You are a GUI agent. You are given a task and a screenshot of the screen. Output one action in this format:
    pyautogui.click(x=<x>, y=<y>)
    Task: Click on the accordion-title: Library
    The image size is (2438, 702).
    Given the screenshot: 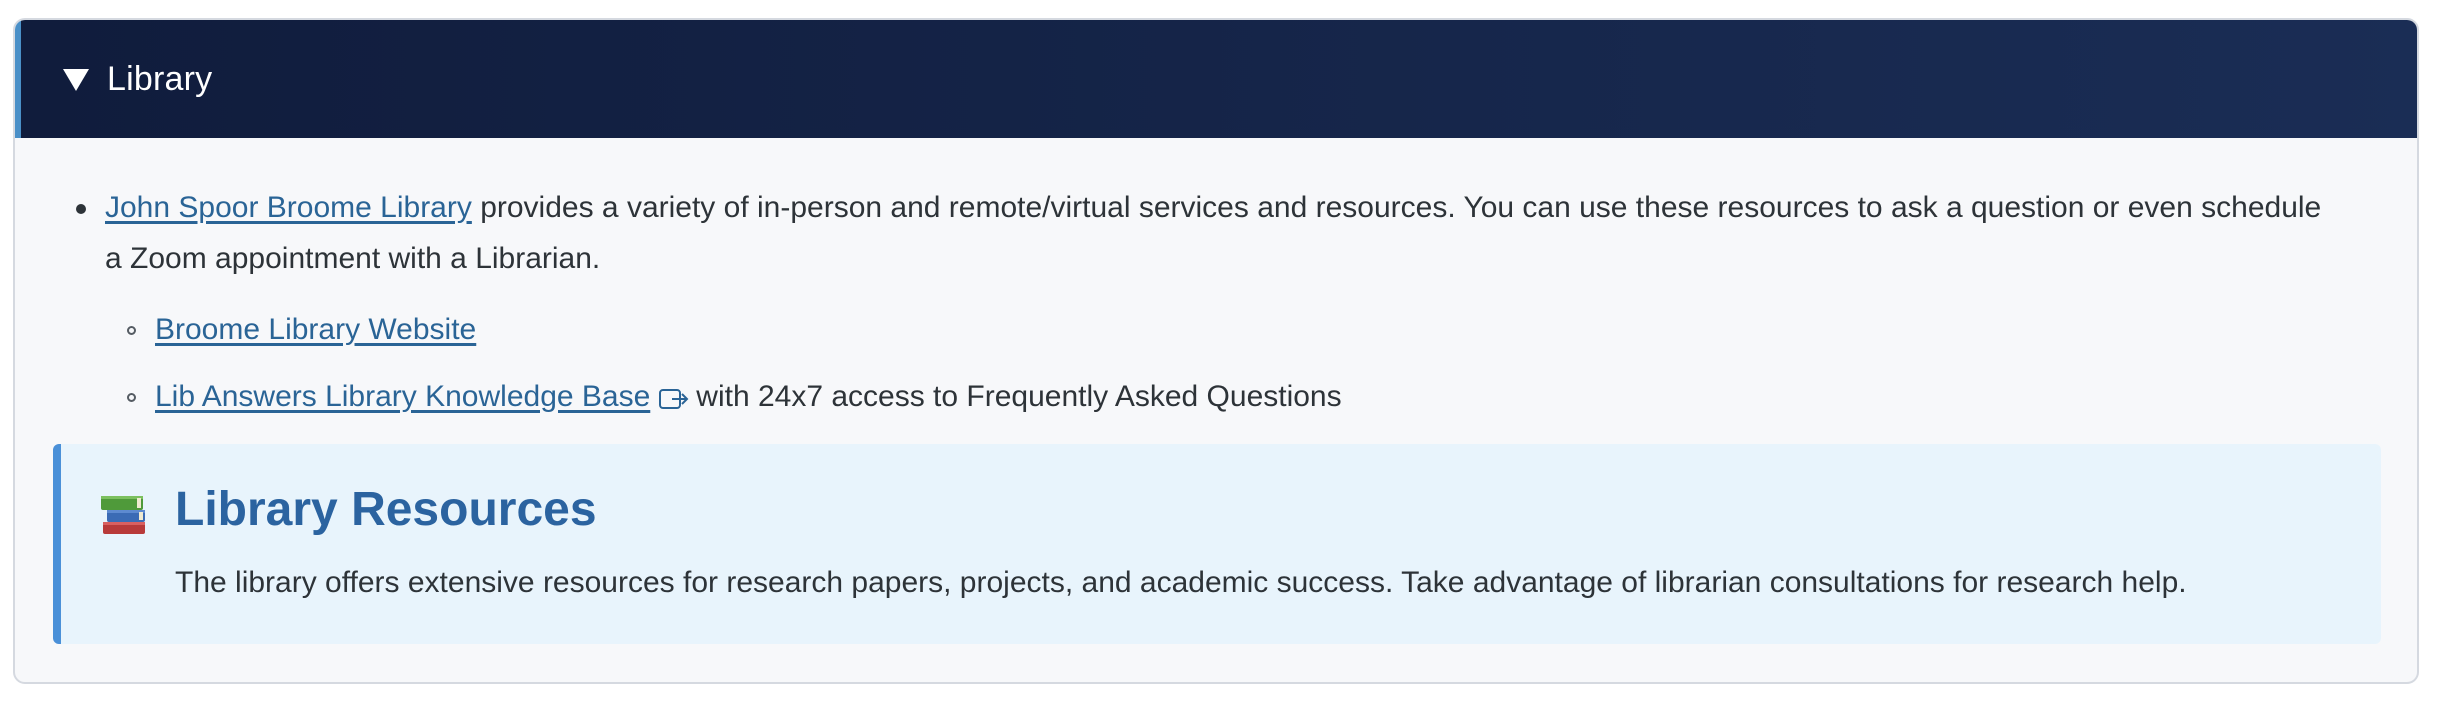 What is the action you would take?
    pyautogui.click(x=160, y=78)
    